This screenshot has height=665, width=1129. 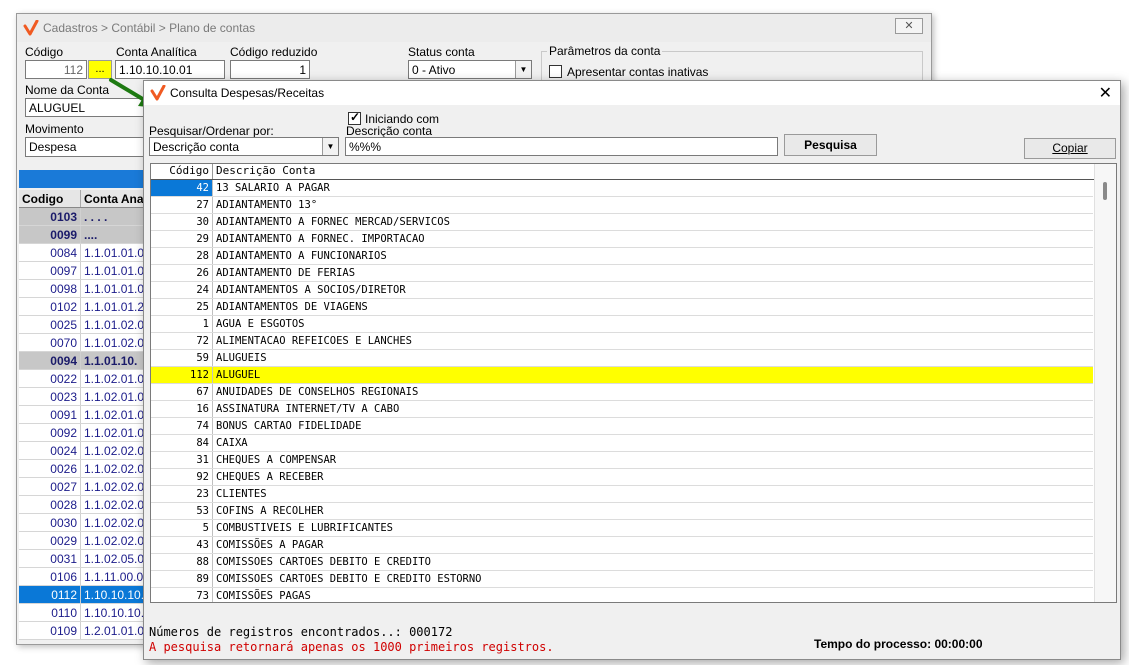 I want to click on table-row: 0024 1.1.02.02.0, so click(x=84, y=451).